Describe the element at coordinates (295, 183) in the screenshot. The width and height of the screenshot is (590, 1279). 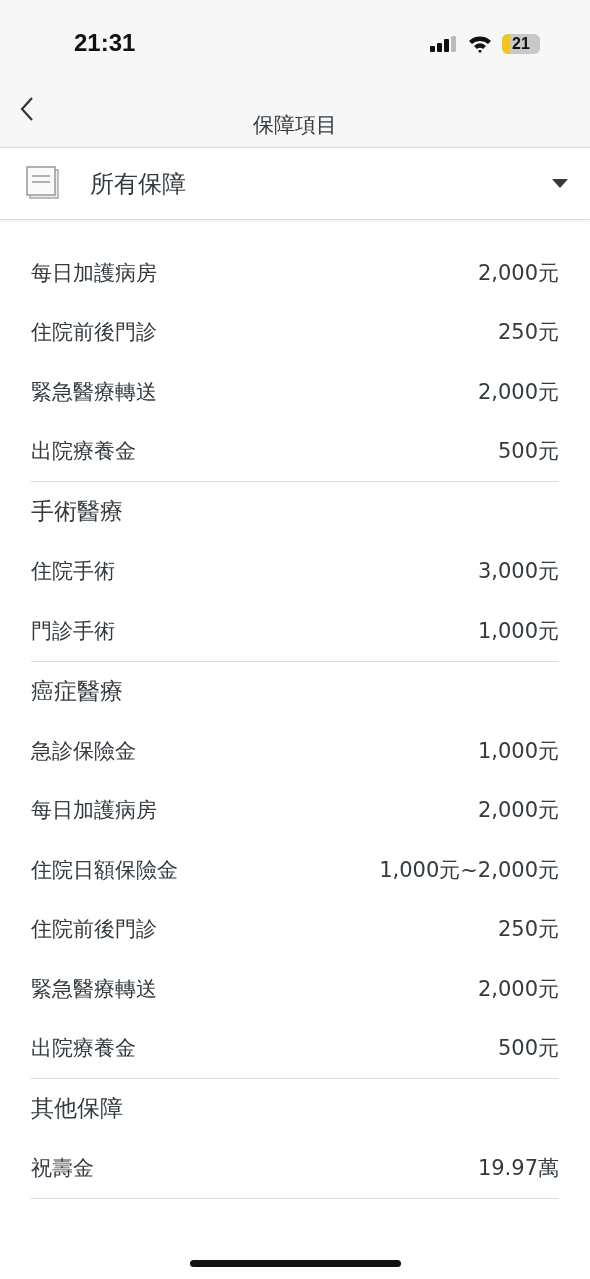
I see `coverage-dropdown: 所有保障` at that location.